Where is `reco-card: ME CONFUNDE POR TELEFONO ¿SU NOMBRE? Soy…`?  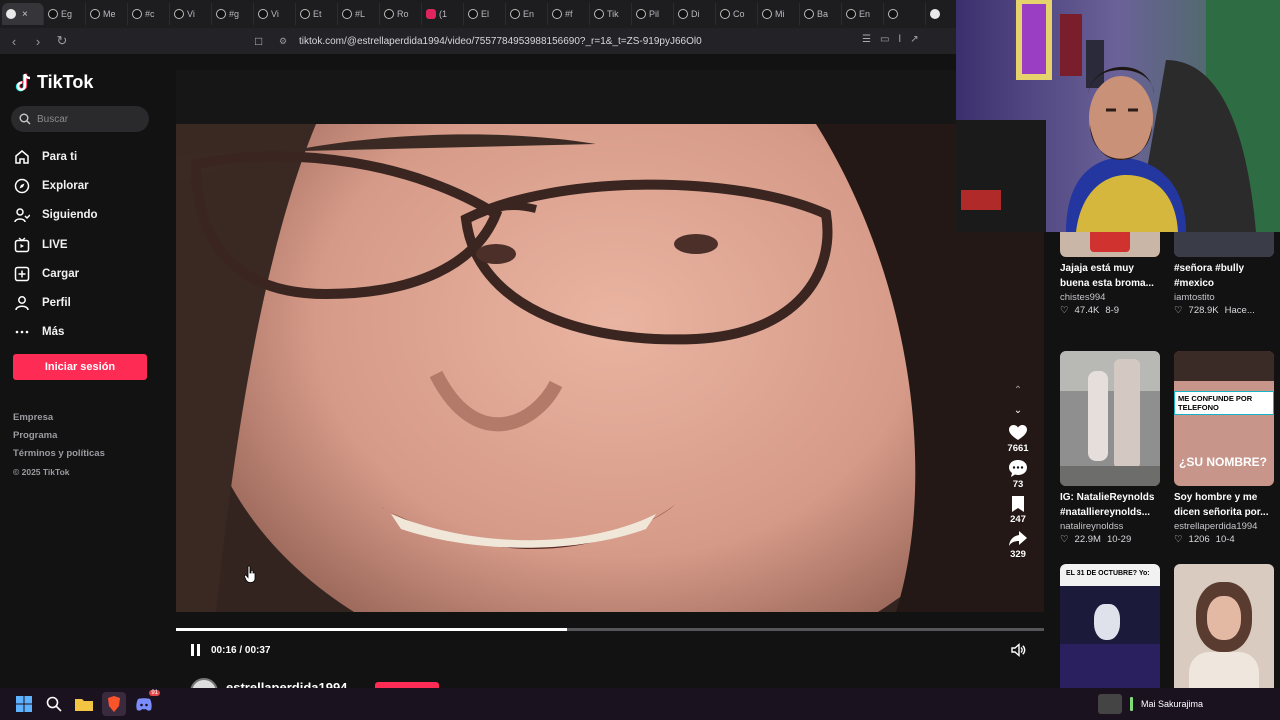 reco-card: ME CONFUNDE POR TELEFONO ¿SU NOMBRE? Soy… is located at coordinates (1226, 448).